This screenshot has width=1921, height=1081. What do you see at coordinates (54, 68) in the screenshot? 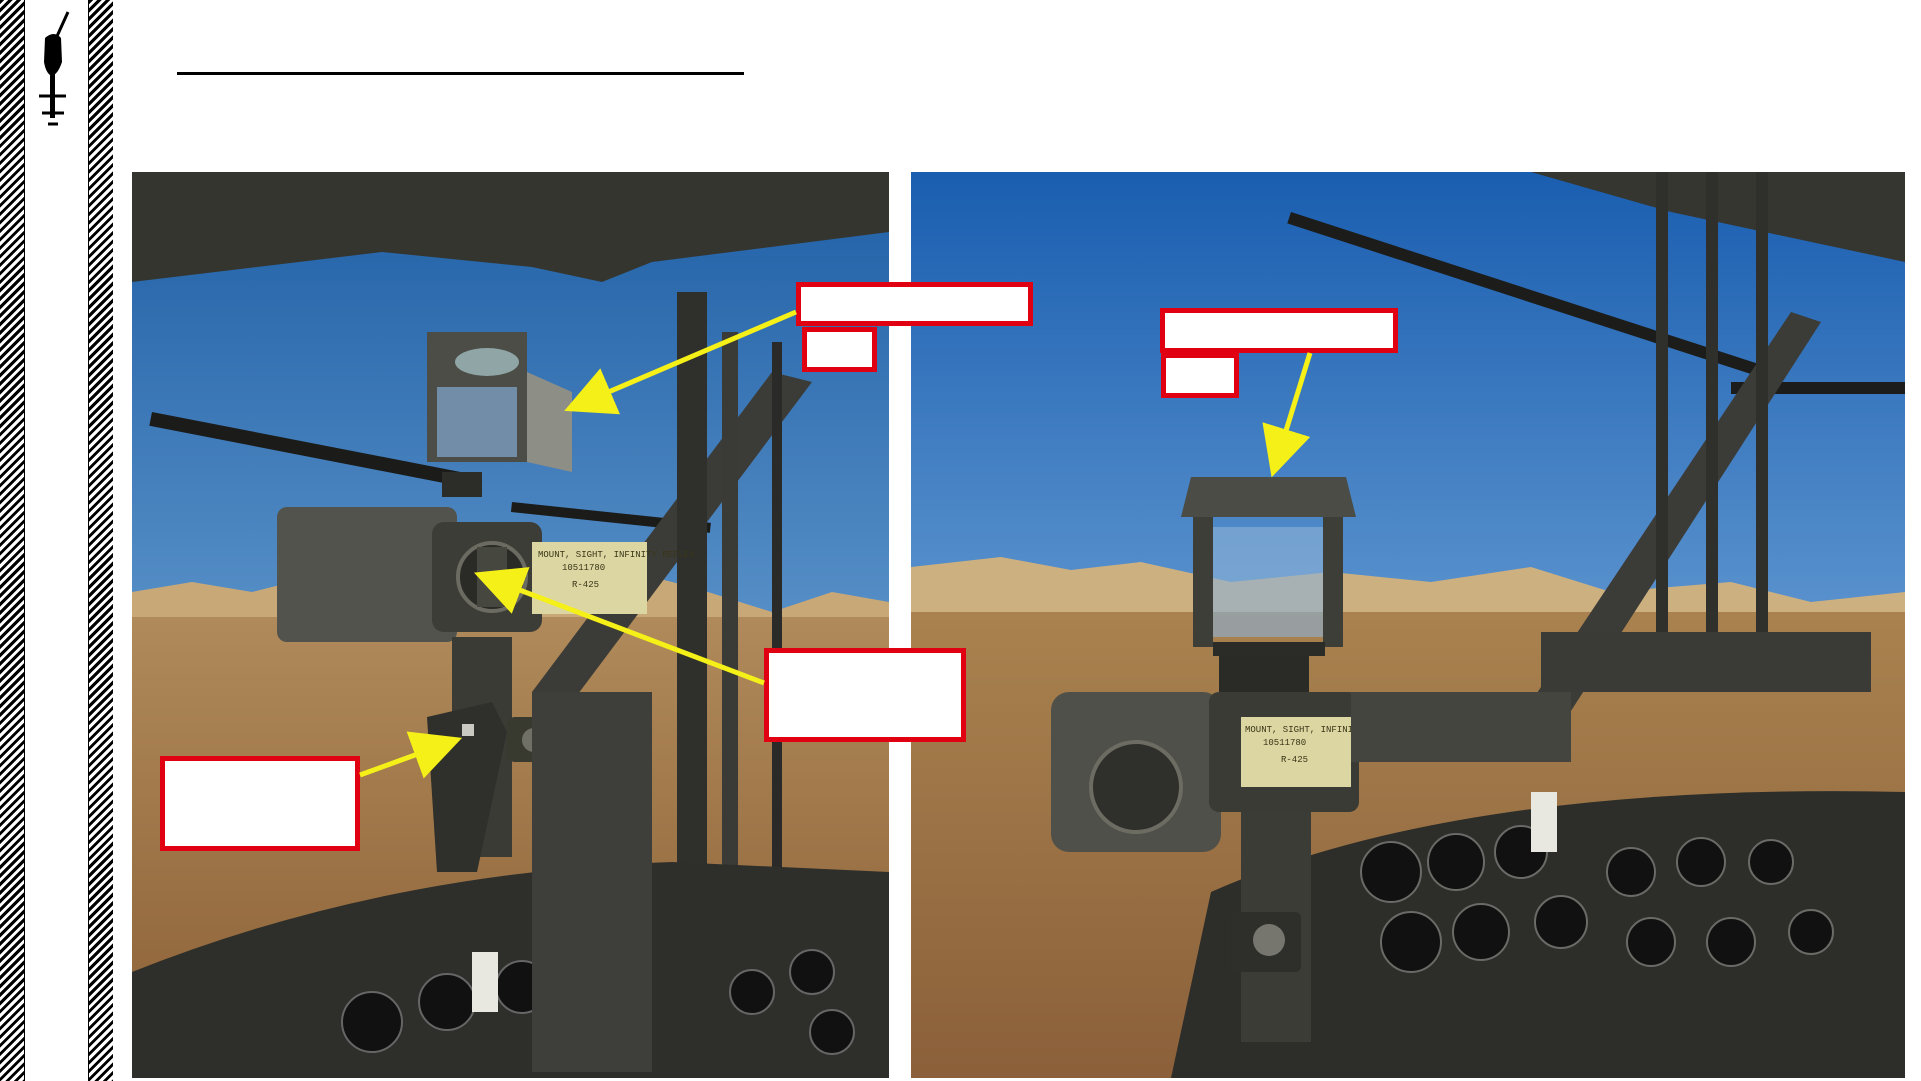
I see `helicopter-icon` at bounding box center [54, 68].